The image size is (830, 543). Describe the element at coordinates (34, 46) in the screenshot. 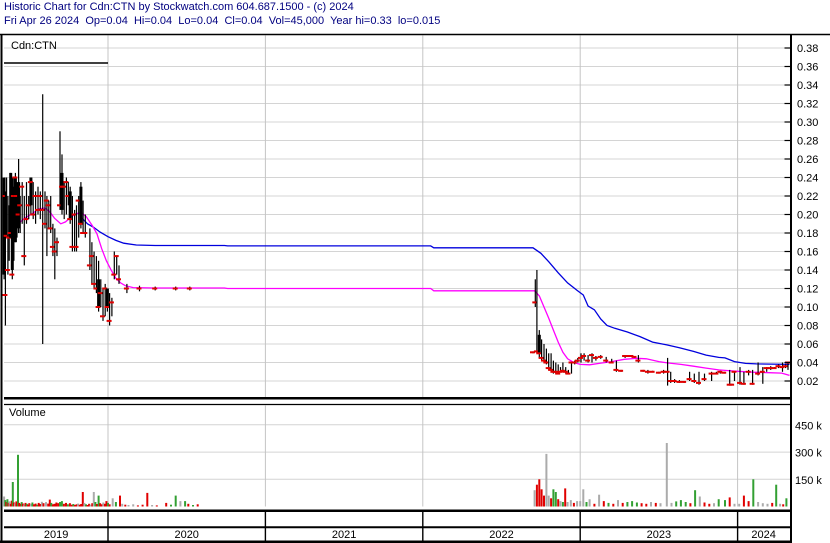

I see `symbol-label: Cdn:CTN` at that location.